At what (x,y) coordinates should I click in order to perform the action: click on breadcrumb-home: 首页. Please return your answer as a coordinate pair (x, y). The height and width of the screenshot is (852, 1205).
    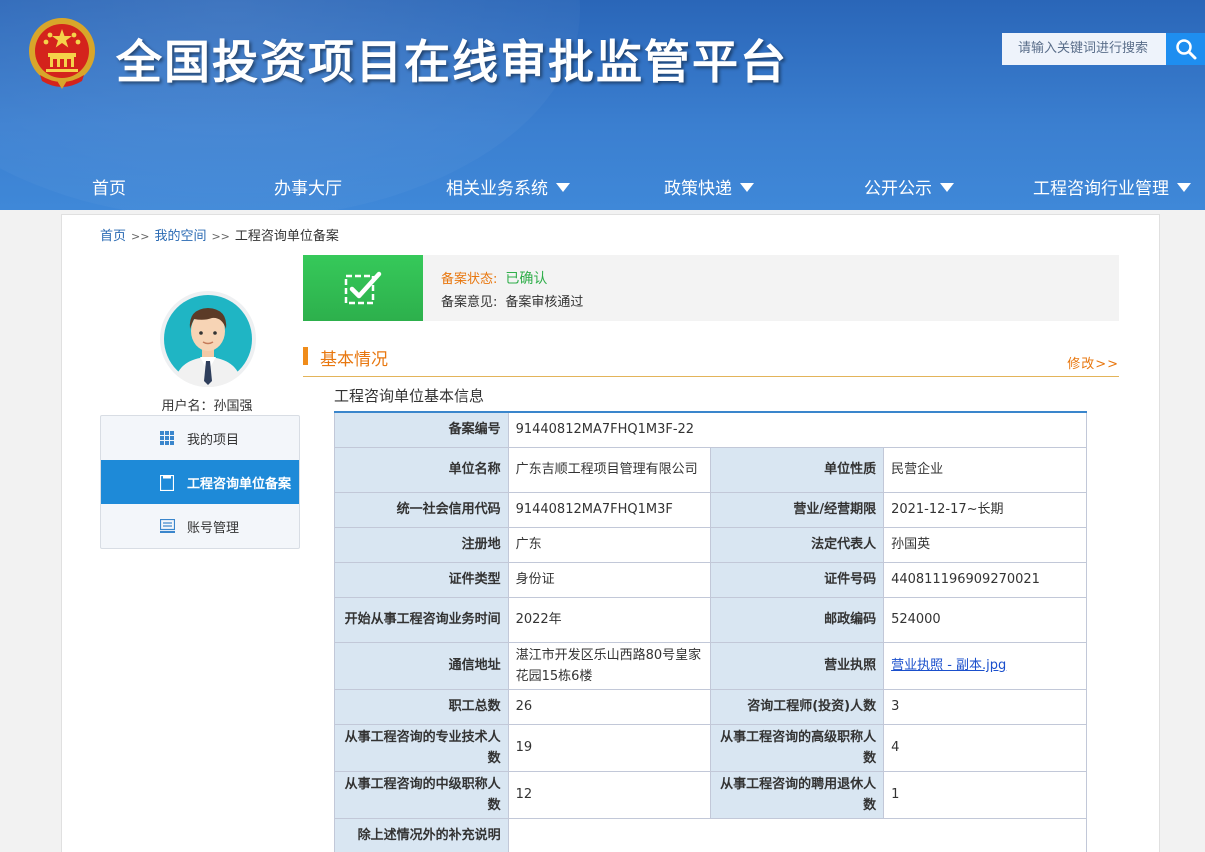
    Looking at the image, I should click on (113, 236).